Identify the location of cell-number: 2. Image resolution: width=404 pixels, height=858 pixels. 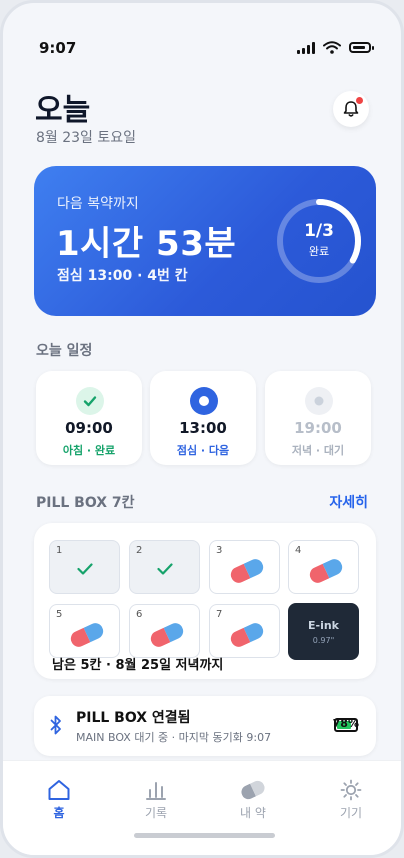
(139, 550).